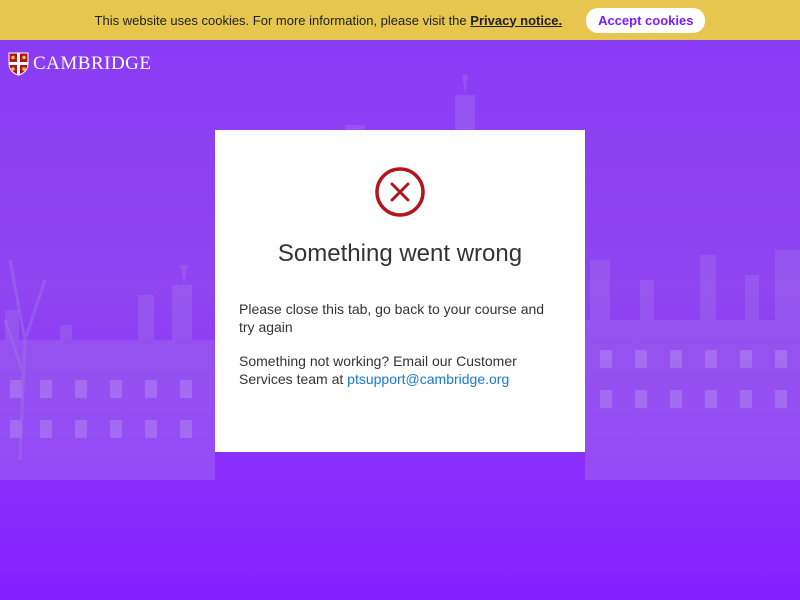 This screenshot has width=800, height=600. Describe the element at coordinates (92, 63) in the screenshot. I see `logo-wordmark: CAMBRIDGE` at that location.